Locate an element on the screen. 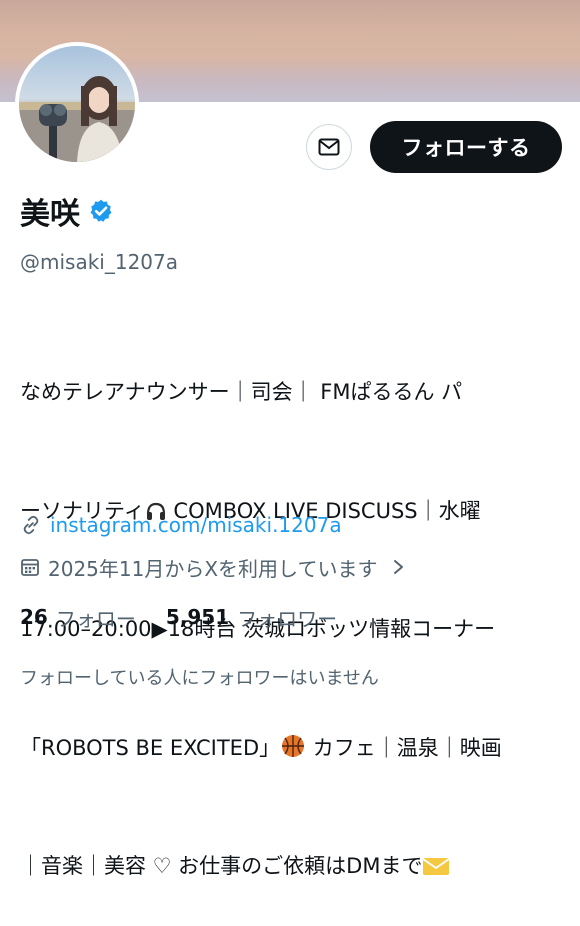 This screenshot has height=926, width=580. following-count: 26 is located at coordinates (34, 617).